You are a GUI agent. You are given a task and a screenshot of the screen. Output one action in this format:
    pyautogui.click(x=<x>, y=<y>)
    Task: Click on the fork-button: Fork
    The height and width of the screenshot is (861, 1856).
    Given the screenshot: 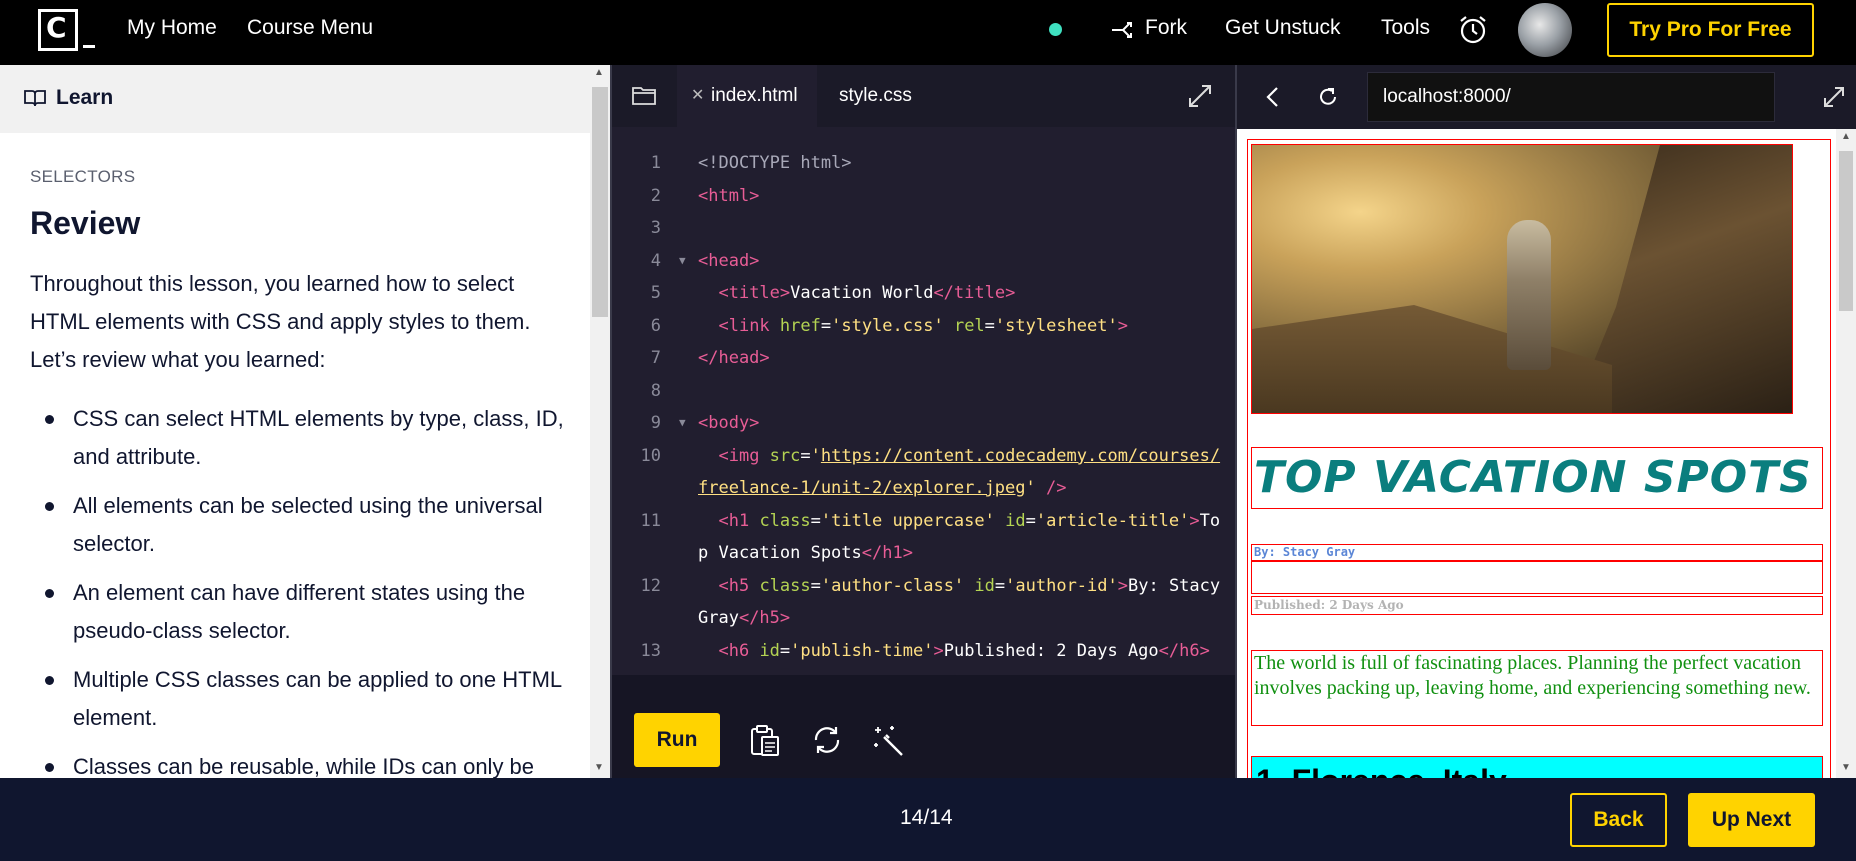 What is the action you would take?
    pyautogui.click(x=1166, y=28)
    